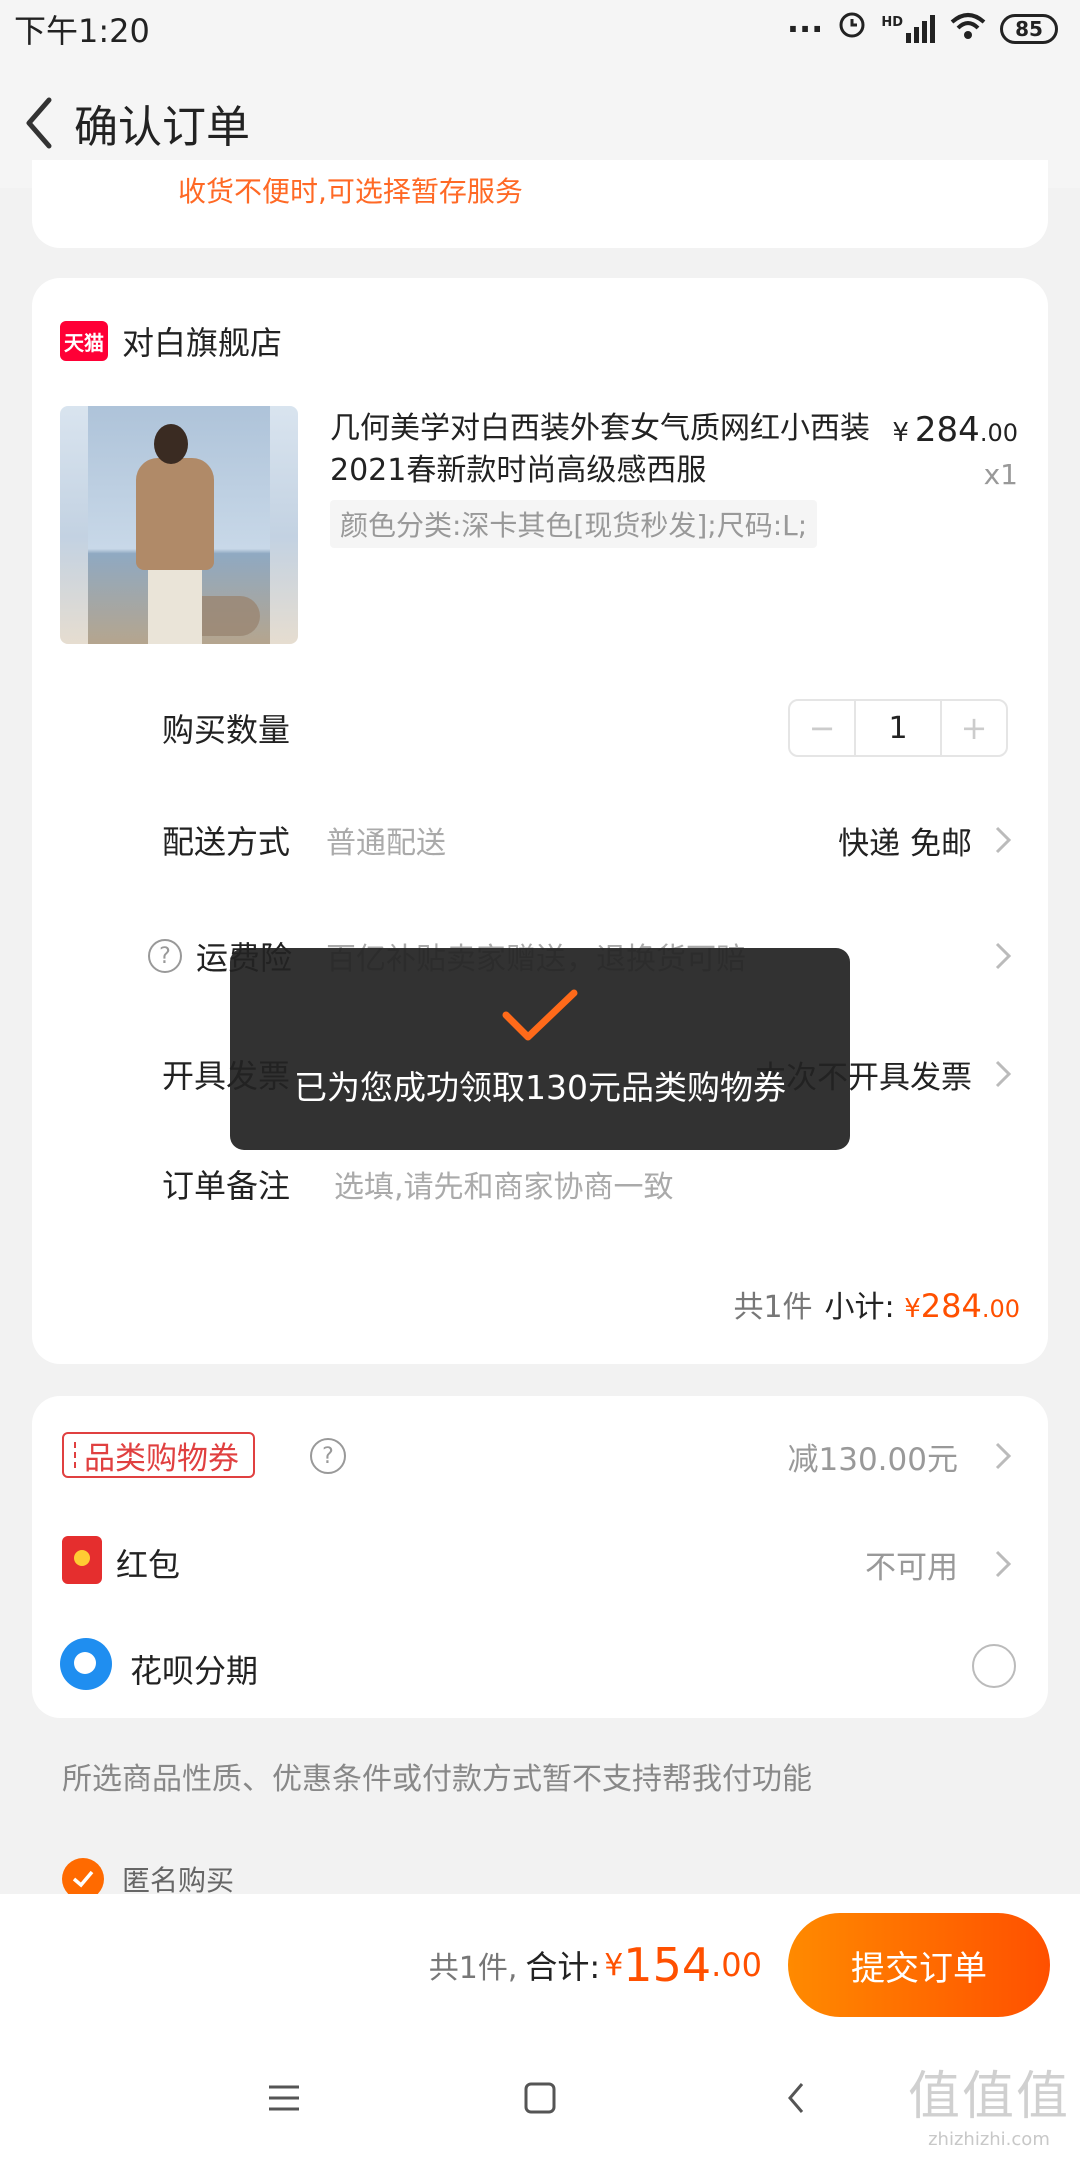 The height and width of the screenshot is (2160, 1080). What do you see at coordinates (504, 1184) in the screenshot?
I see `remark-input: 选填,请先和商家协商一致` at bounding box center [504, 1184].